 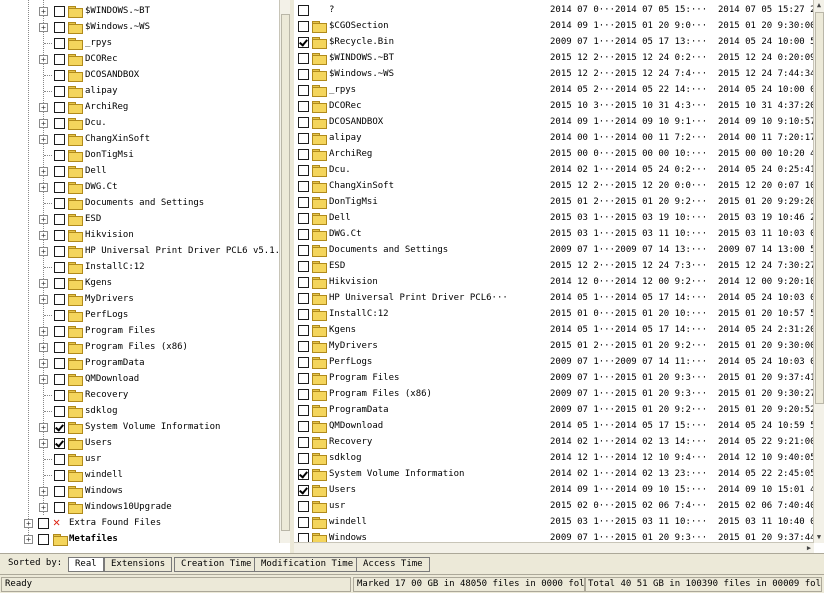 I want to click on tree-item: + Users, so click(x=140, y=443).